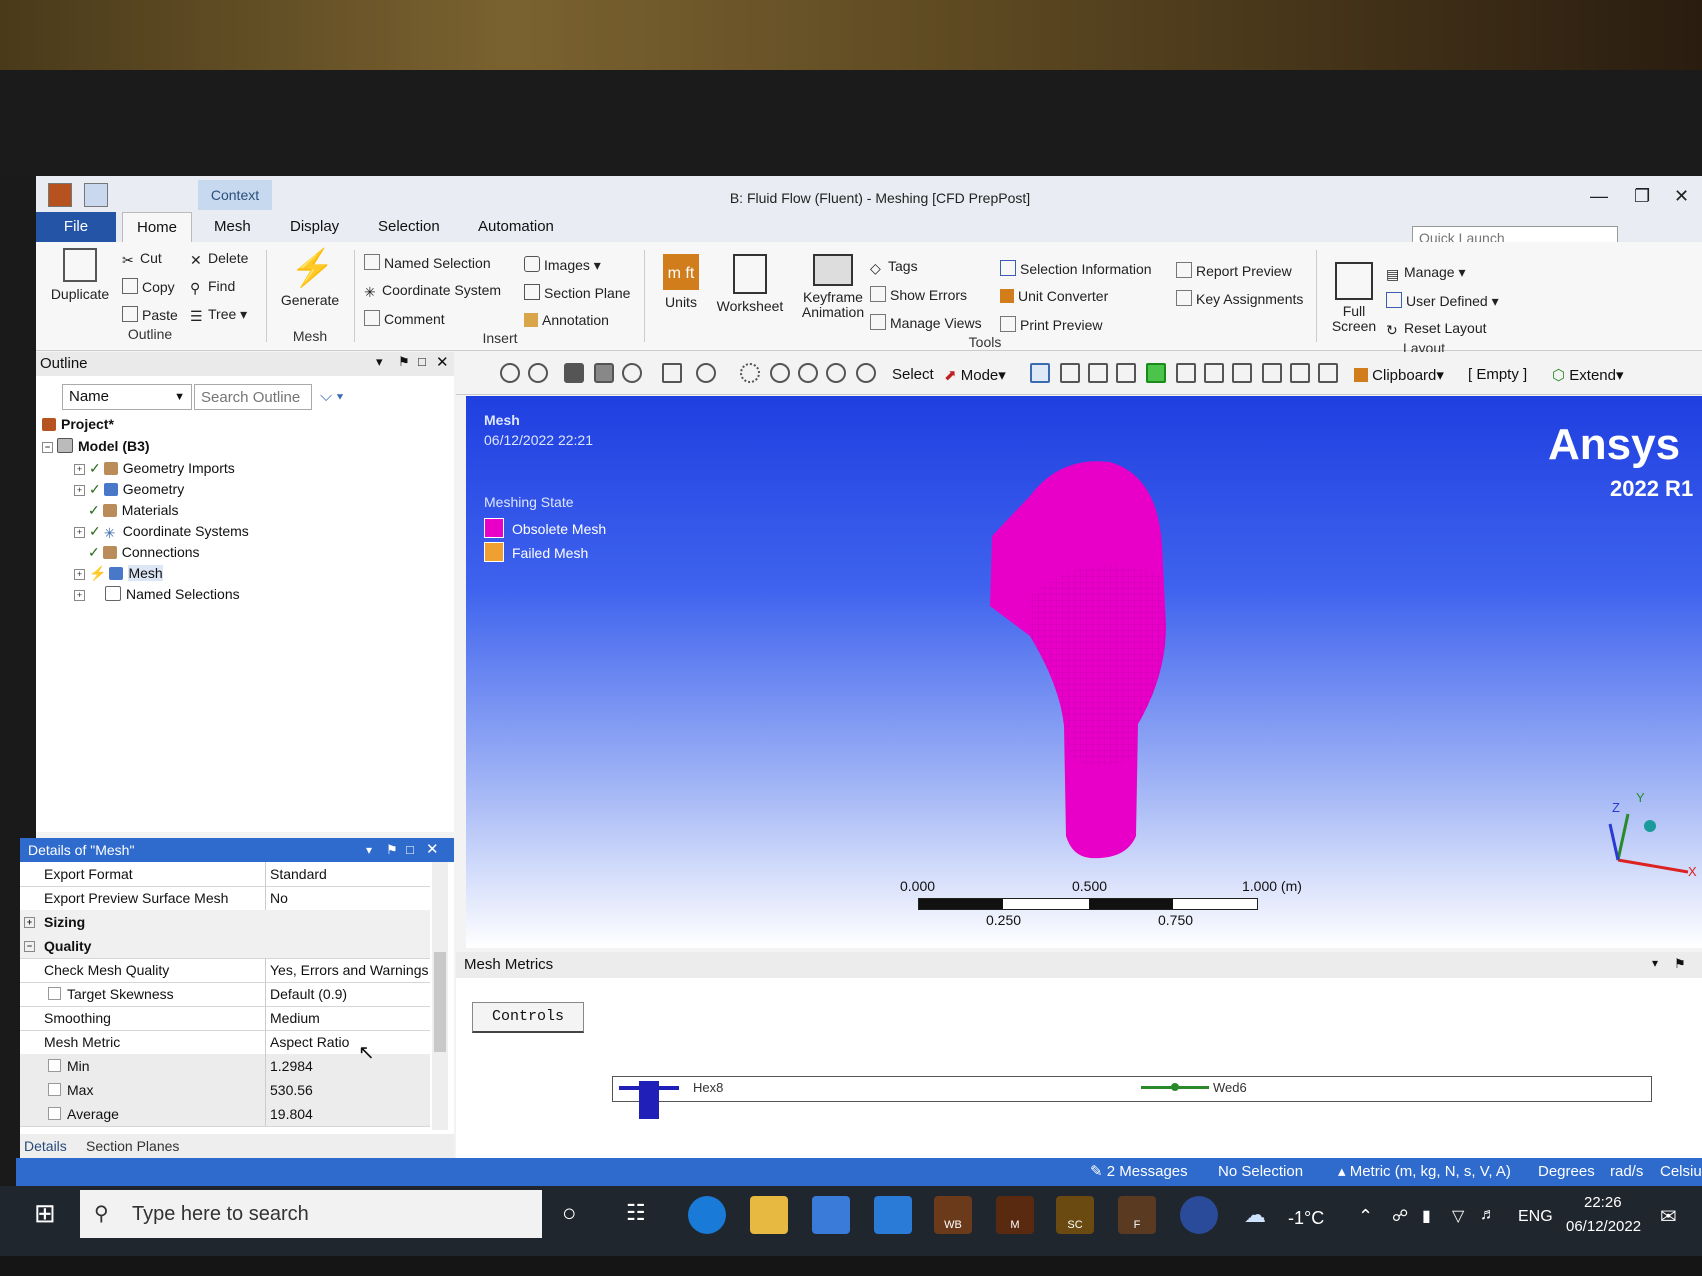 The image size is (1702, 1276). What do you see at coordinates (1234, 270) in the screenshot?
I see `report-preview-button: Report Preview` at bounding box center [1234, 270].